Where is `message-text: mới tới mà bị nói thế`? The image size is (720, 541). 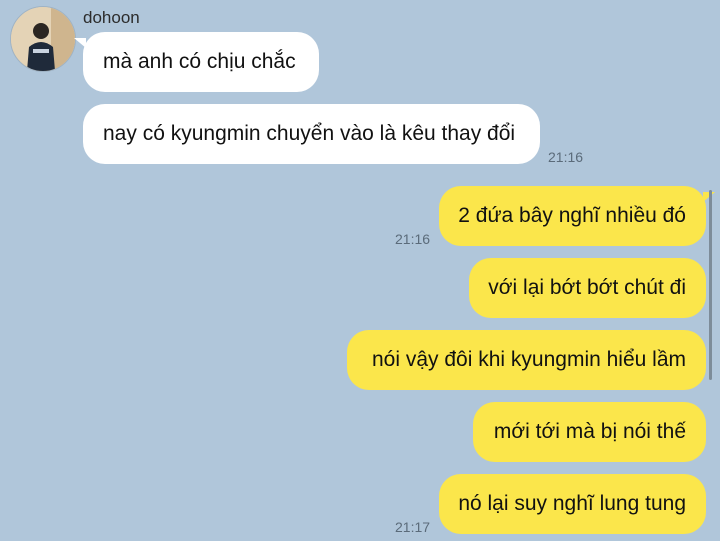 message-text: mới tới mà bị nói thế is located at coordinates (589, 431).